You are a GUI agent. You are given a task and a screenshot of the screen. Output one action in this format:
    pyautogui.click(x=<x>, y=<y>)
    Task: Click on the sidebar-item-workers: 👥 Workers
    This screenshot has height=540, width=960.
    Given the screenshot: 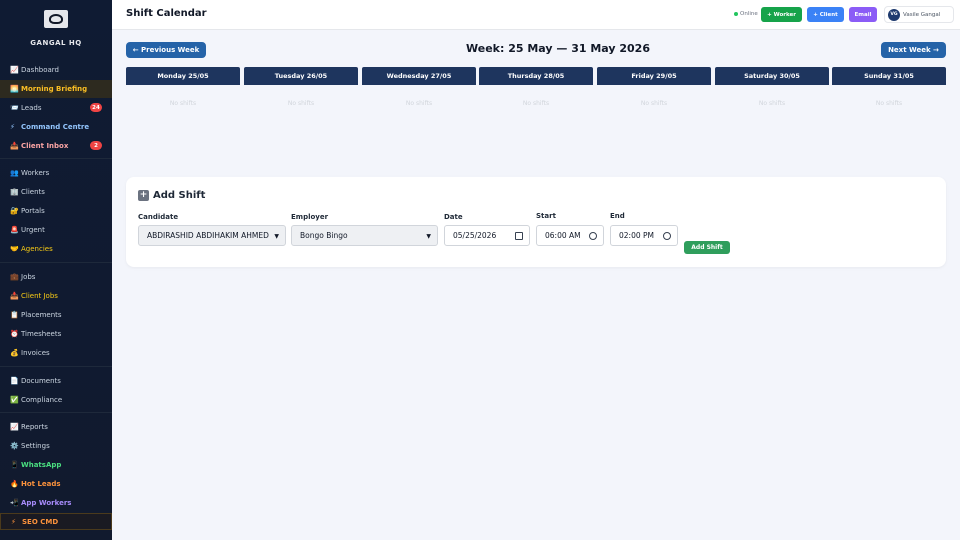 What is the action you would take?
    pyautogui.click(x=56, y=173)
    